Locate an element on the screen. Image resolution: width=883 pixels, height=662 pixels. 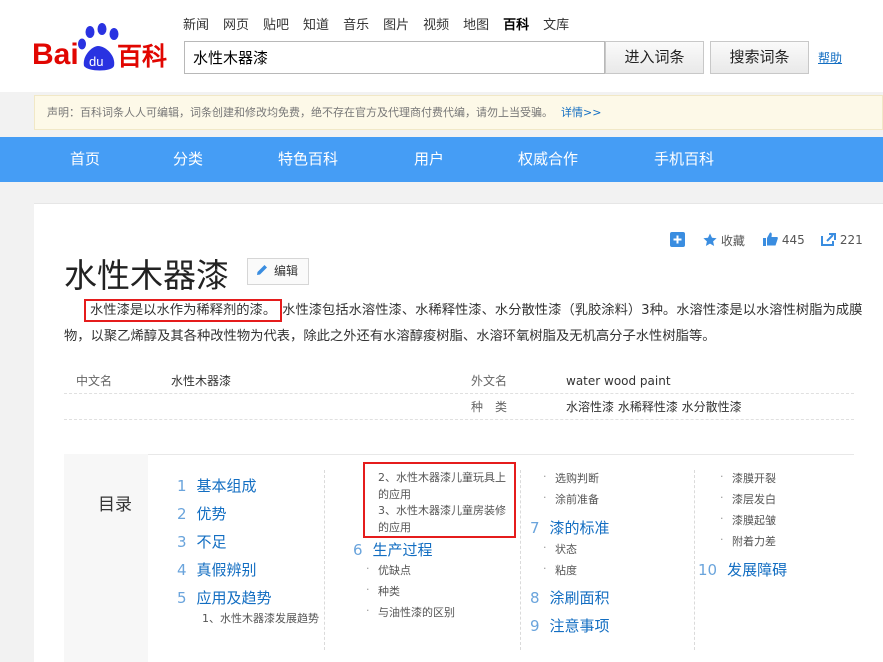
collect-label: 收藏 is located at coordinates (732, 241).